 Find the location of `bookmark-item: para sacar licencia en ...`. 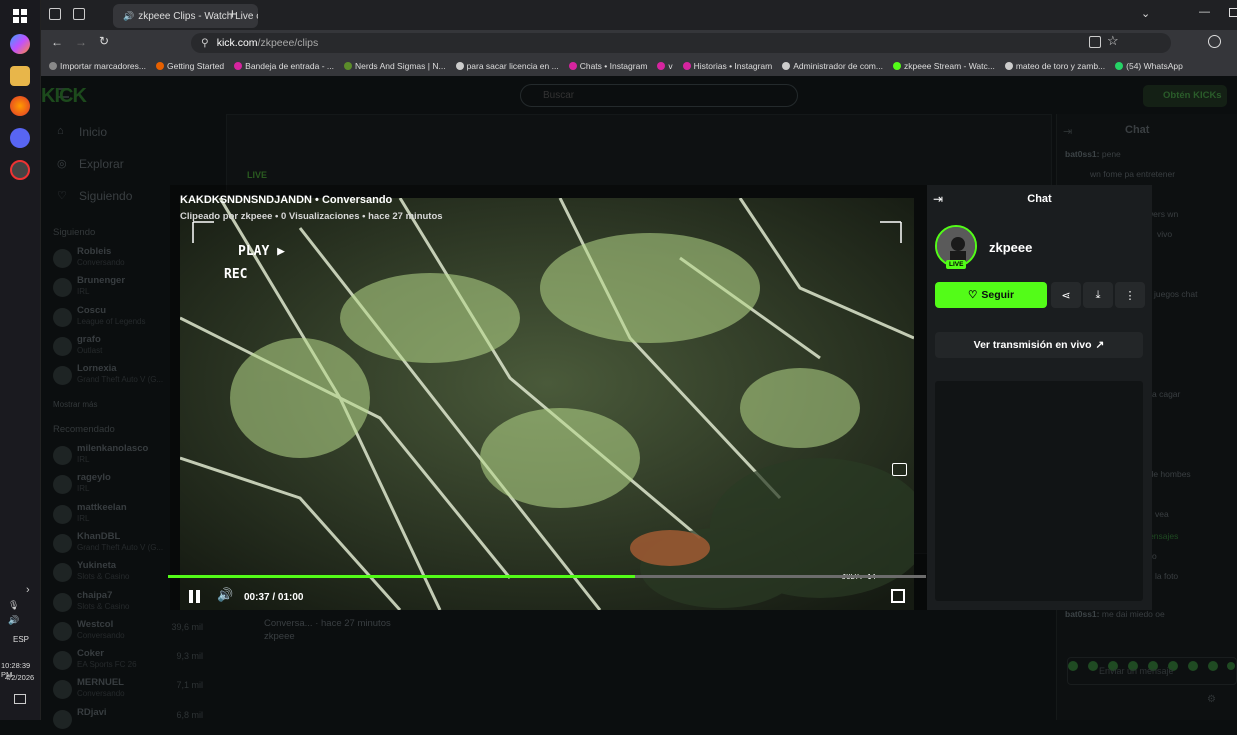

bookmark-item: para sacar licencia en ... is located at coordinates (507, 66).